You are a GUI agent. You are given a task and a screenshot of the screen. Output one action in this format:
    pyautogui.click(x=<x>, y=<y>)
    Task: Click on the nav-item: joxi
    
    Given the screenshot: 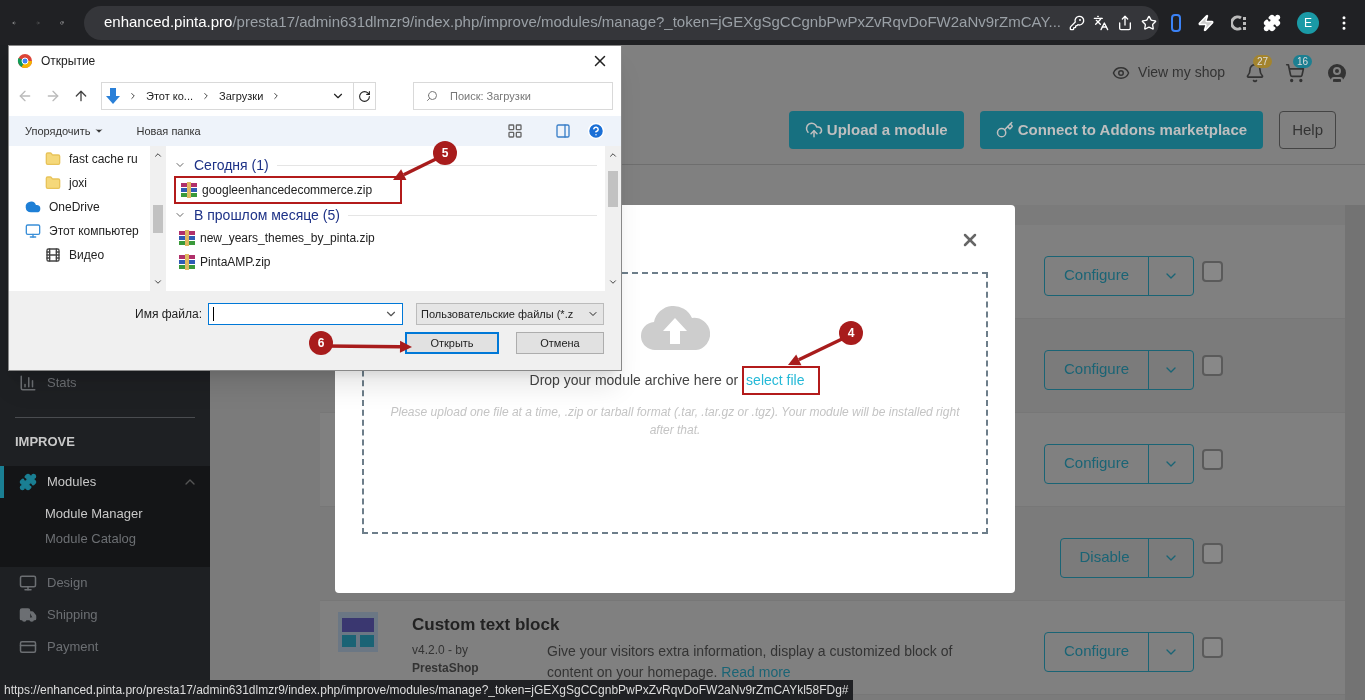 What is the action you would take?
    pyautogui.click(x=83, y=183)
    